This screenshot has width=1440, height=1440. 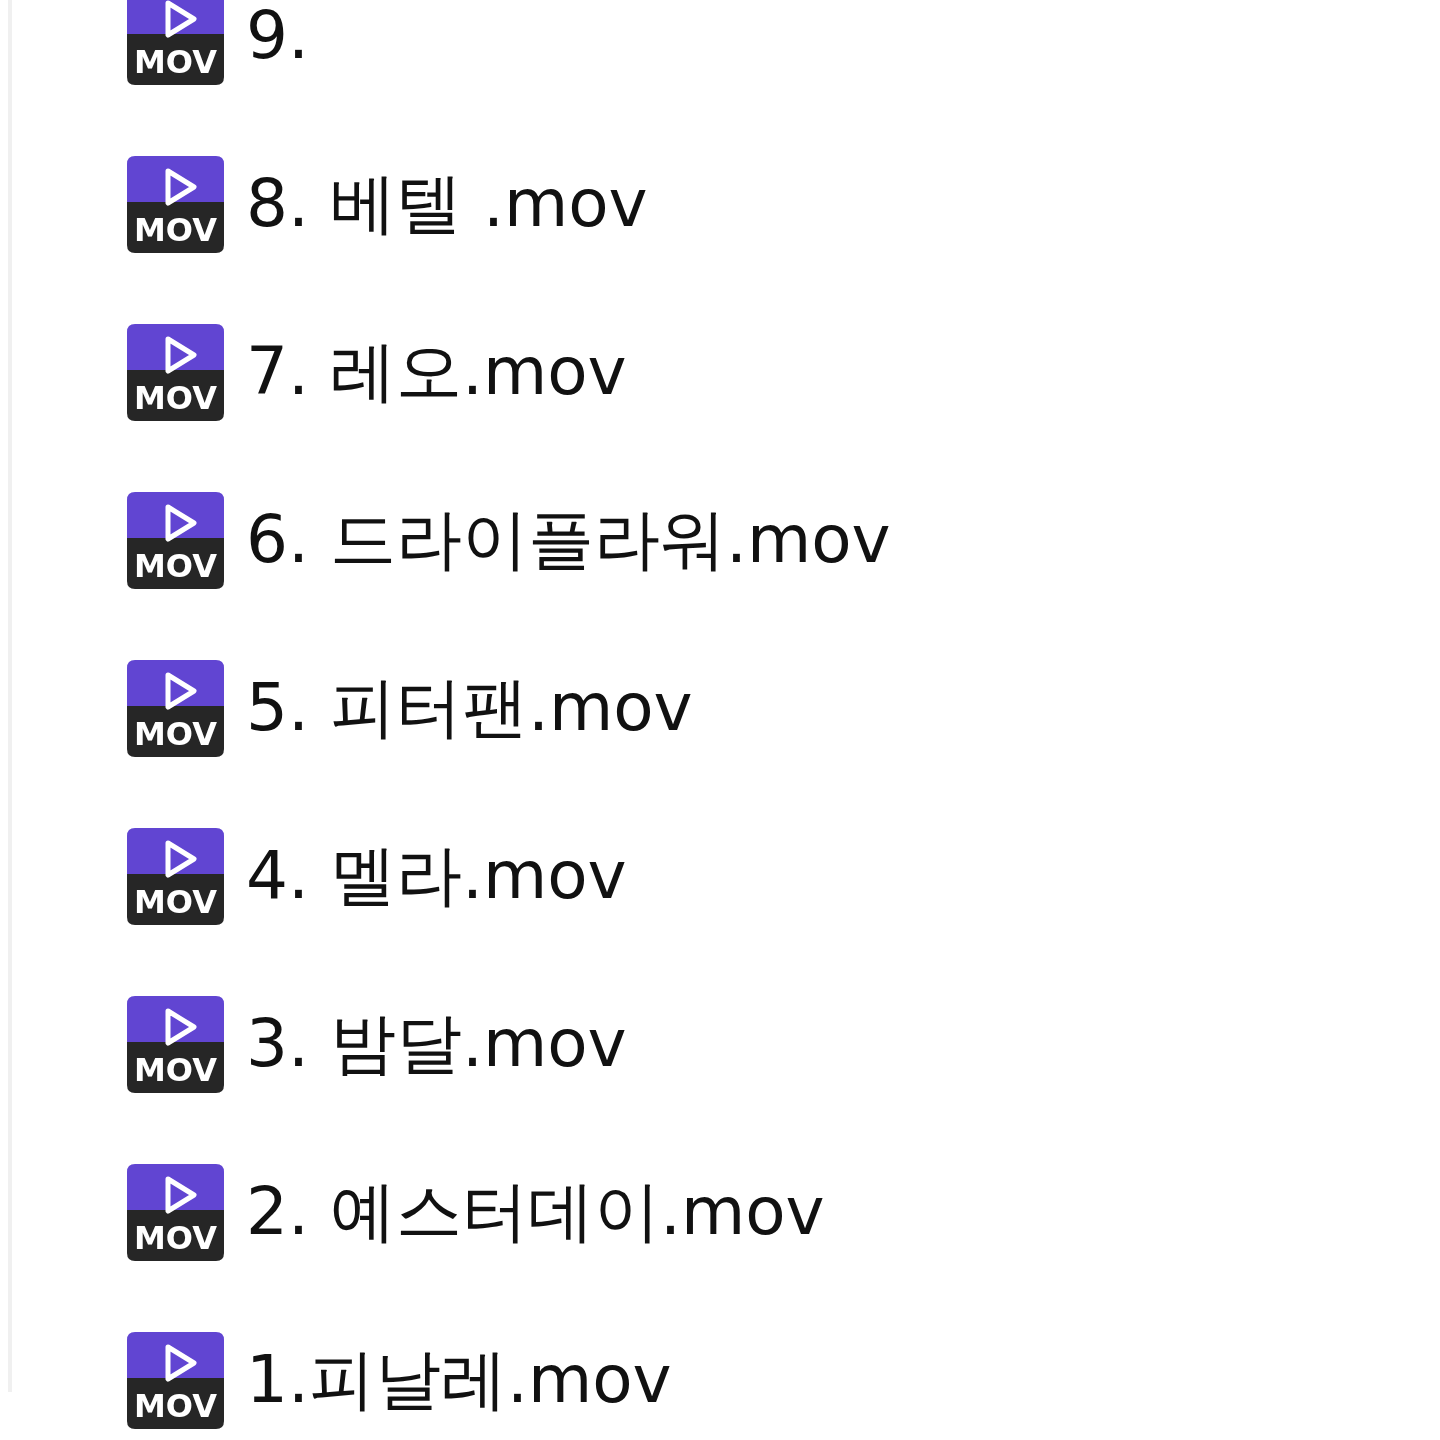 I want to click on file-name: 4. 멜라.mov, so click(x=436, y=876).